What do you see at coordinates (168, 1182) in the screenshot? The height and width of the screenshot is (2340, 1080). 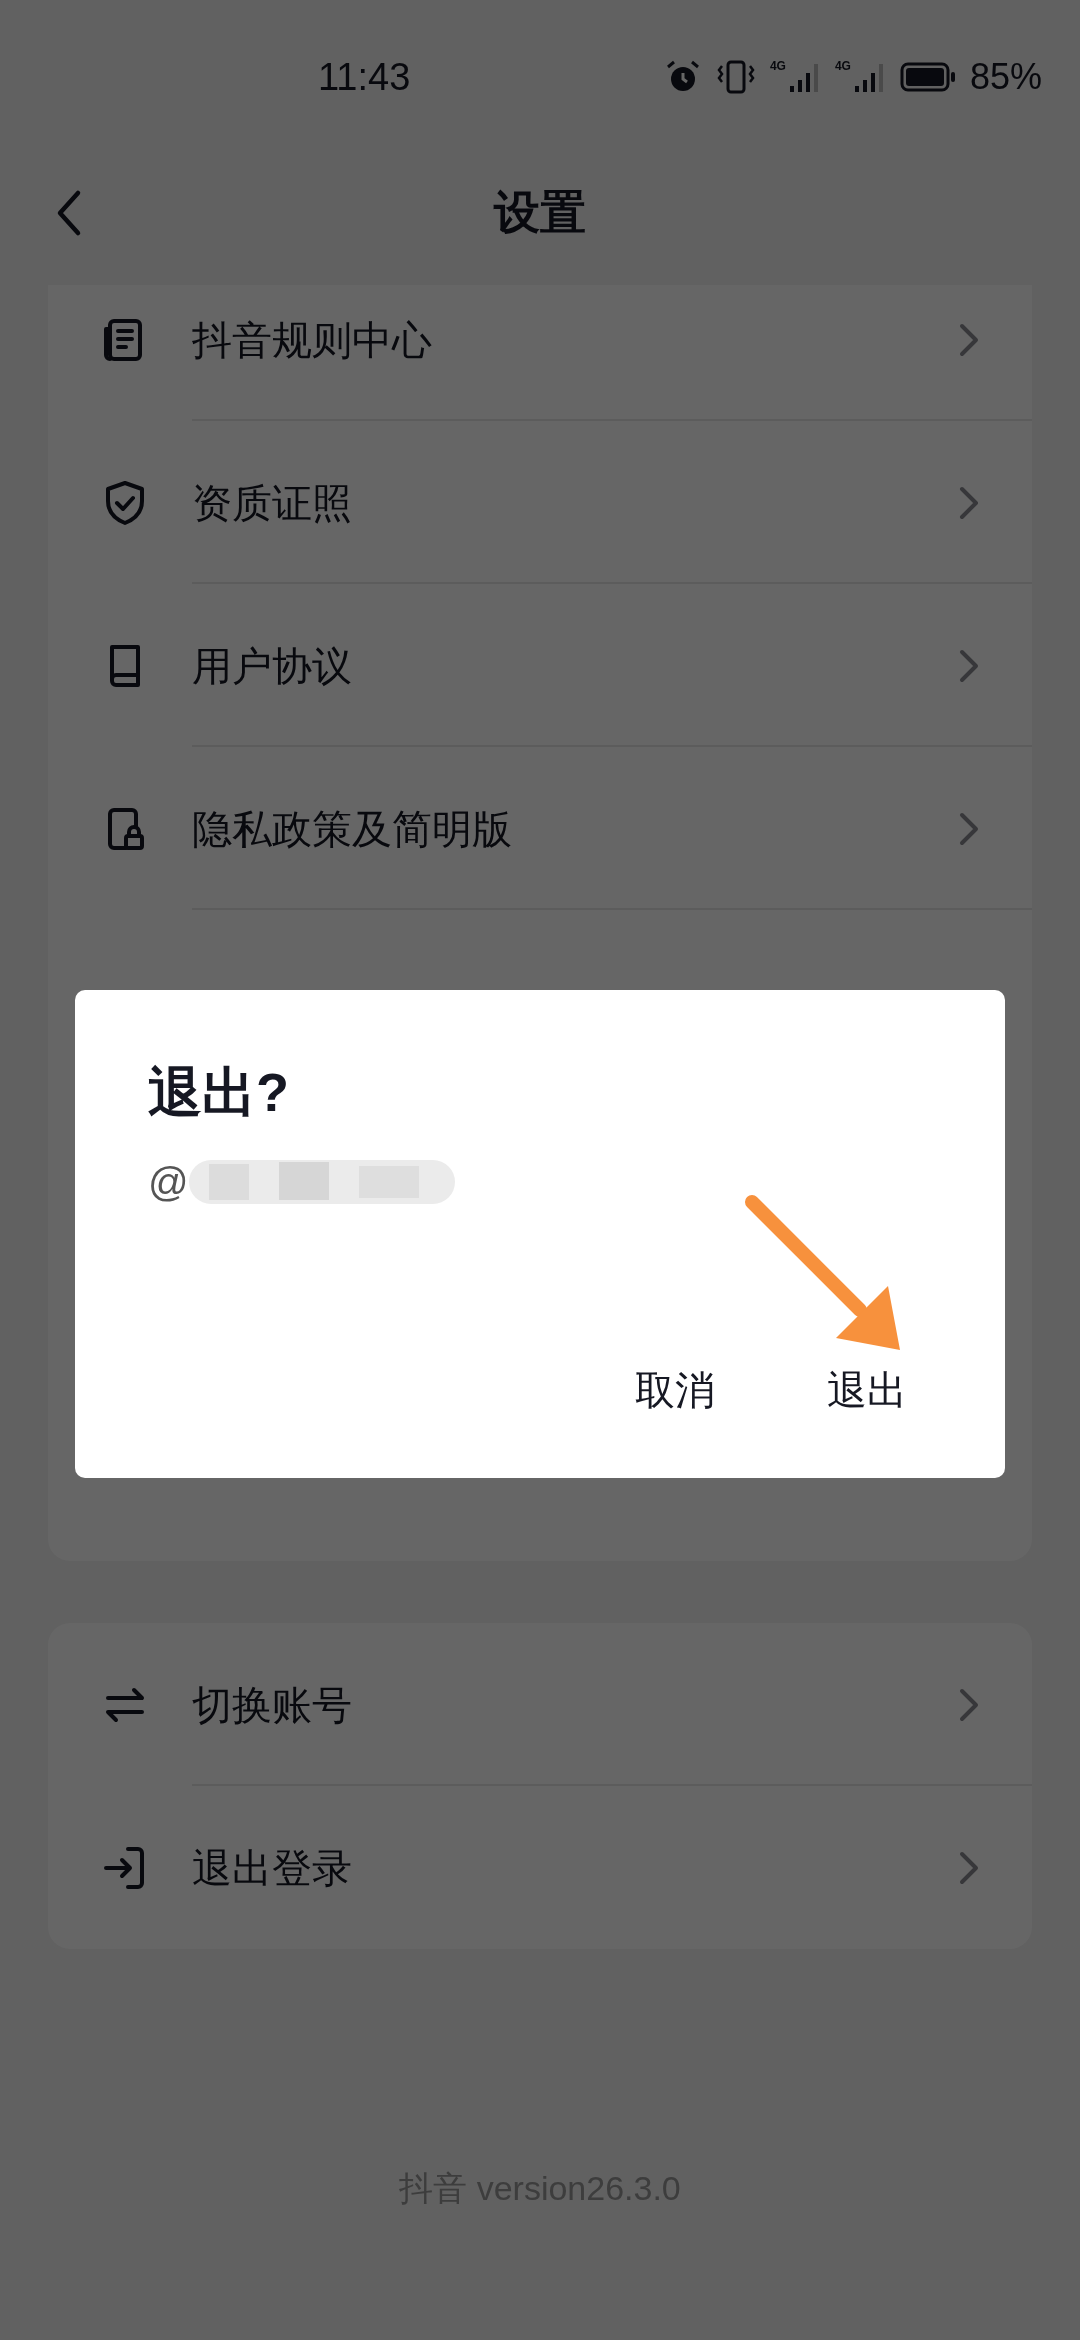 I see `account-handle: @` at bounding box center [168, 1182].